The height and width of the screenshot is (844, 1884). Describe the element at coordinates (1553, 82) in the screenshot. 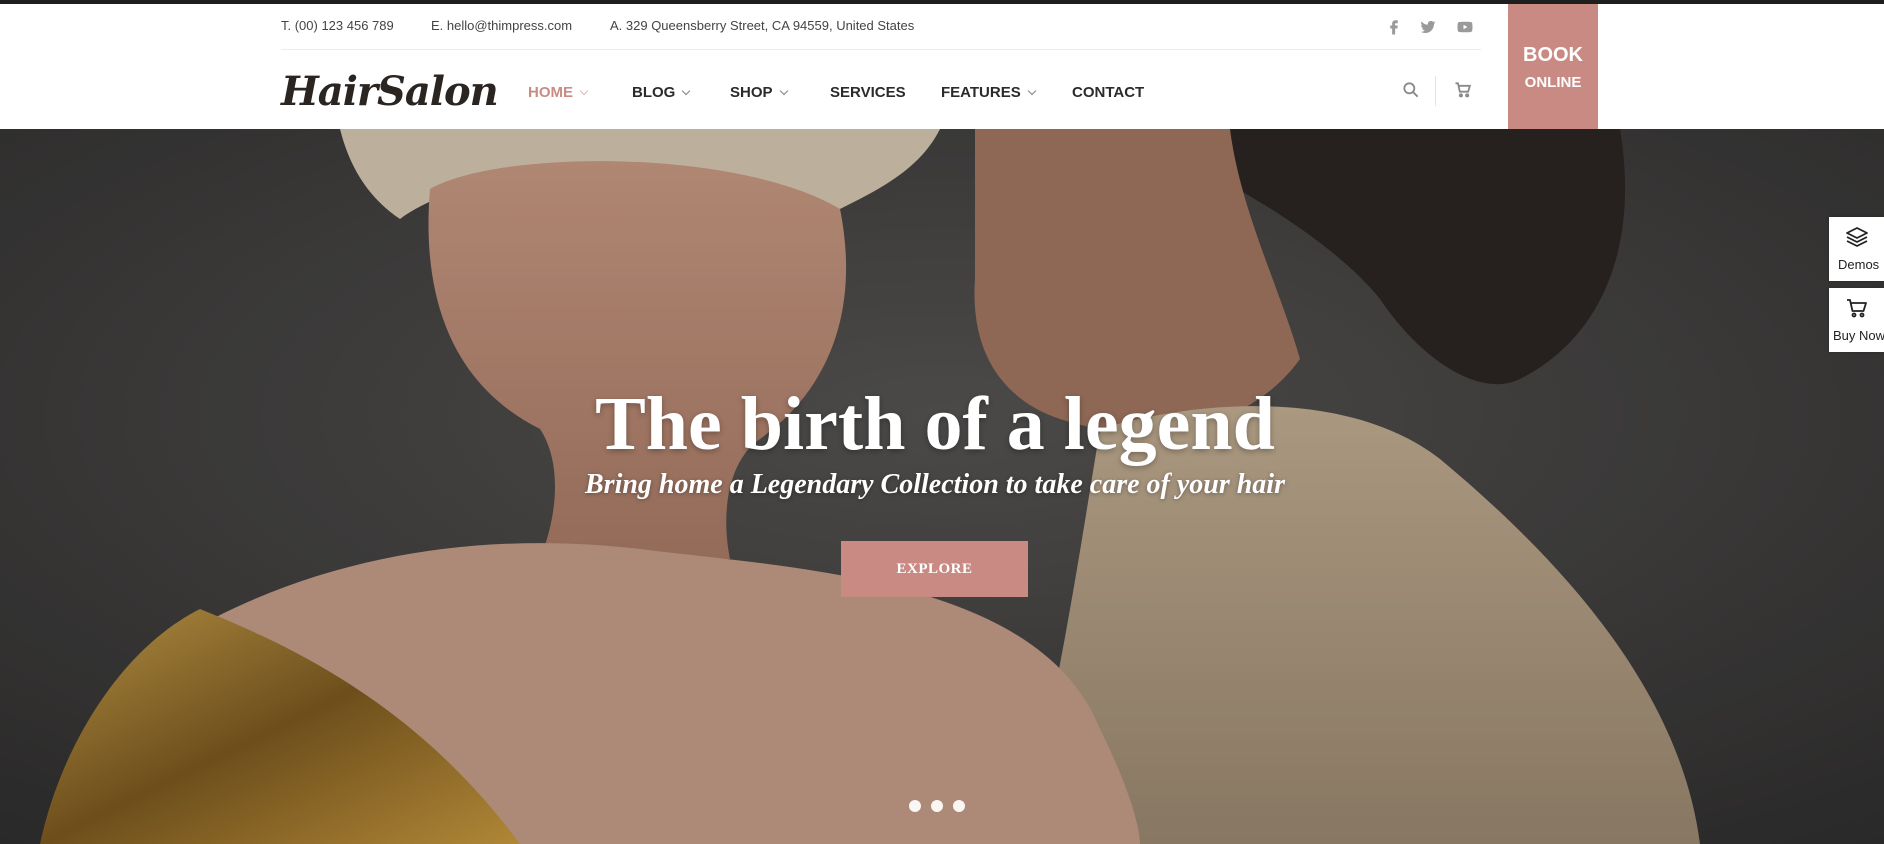

I see `online-label: ONLINE` at that location.